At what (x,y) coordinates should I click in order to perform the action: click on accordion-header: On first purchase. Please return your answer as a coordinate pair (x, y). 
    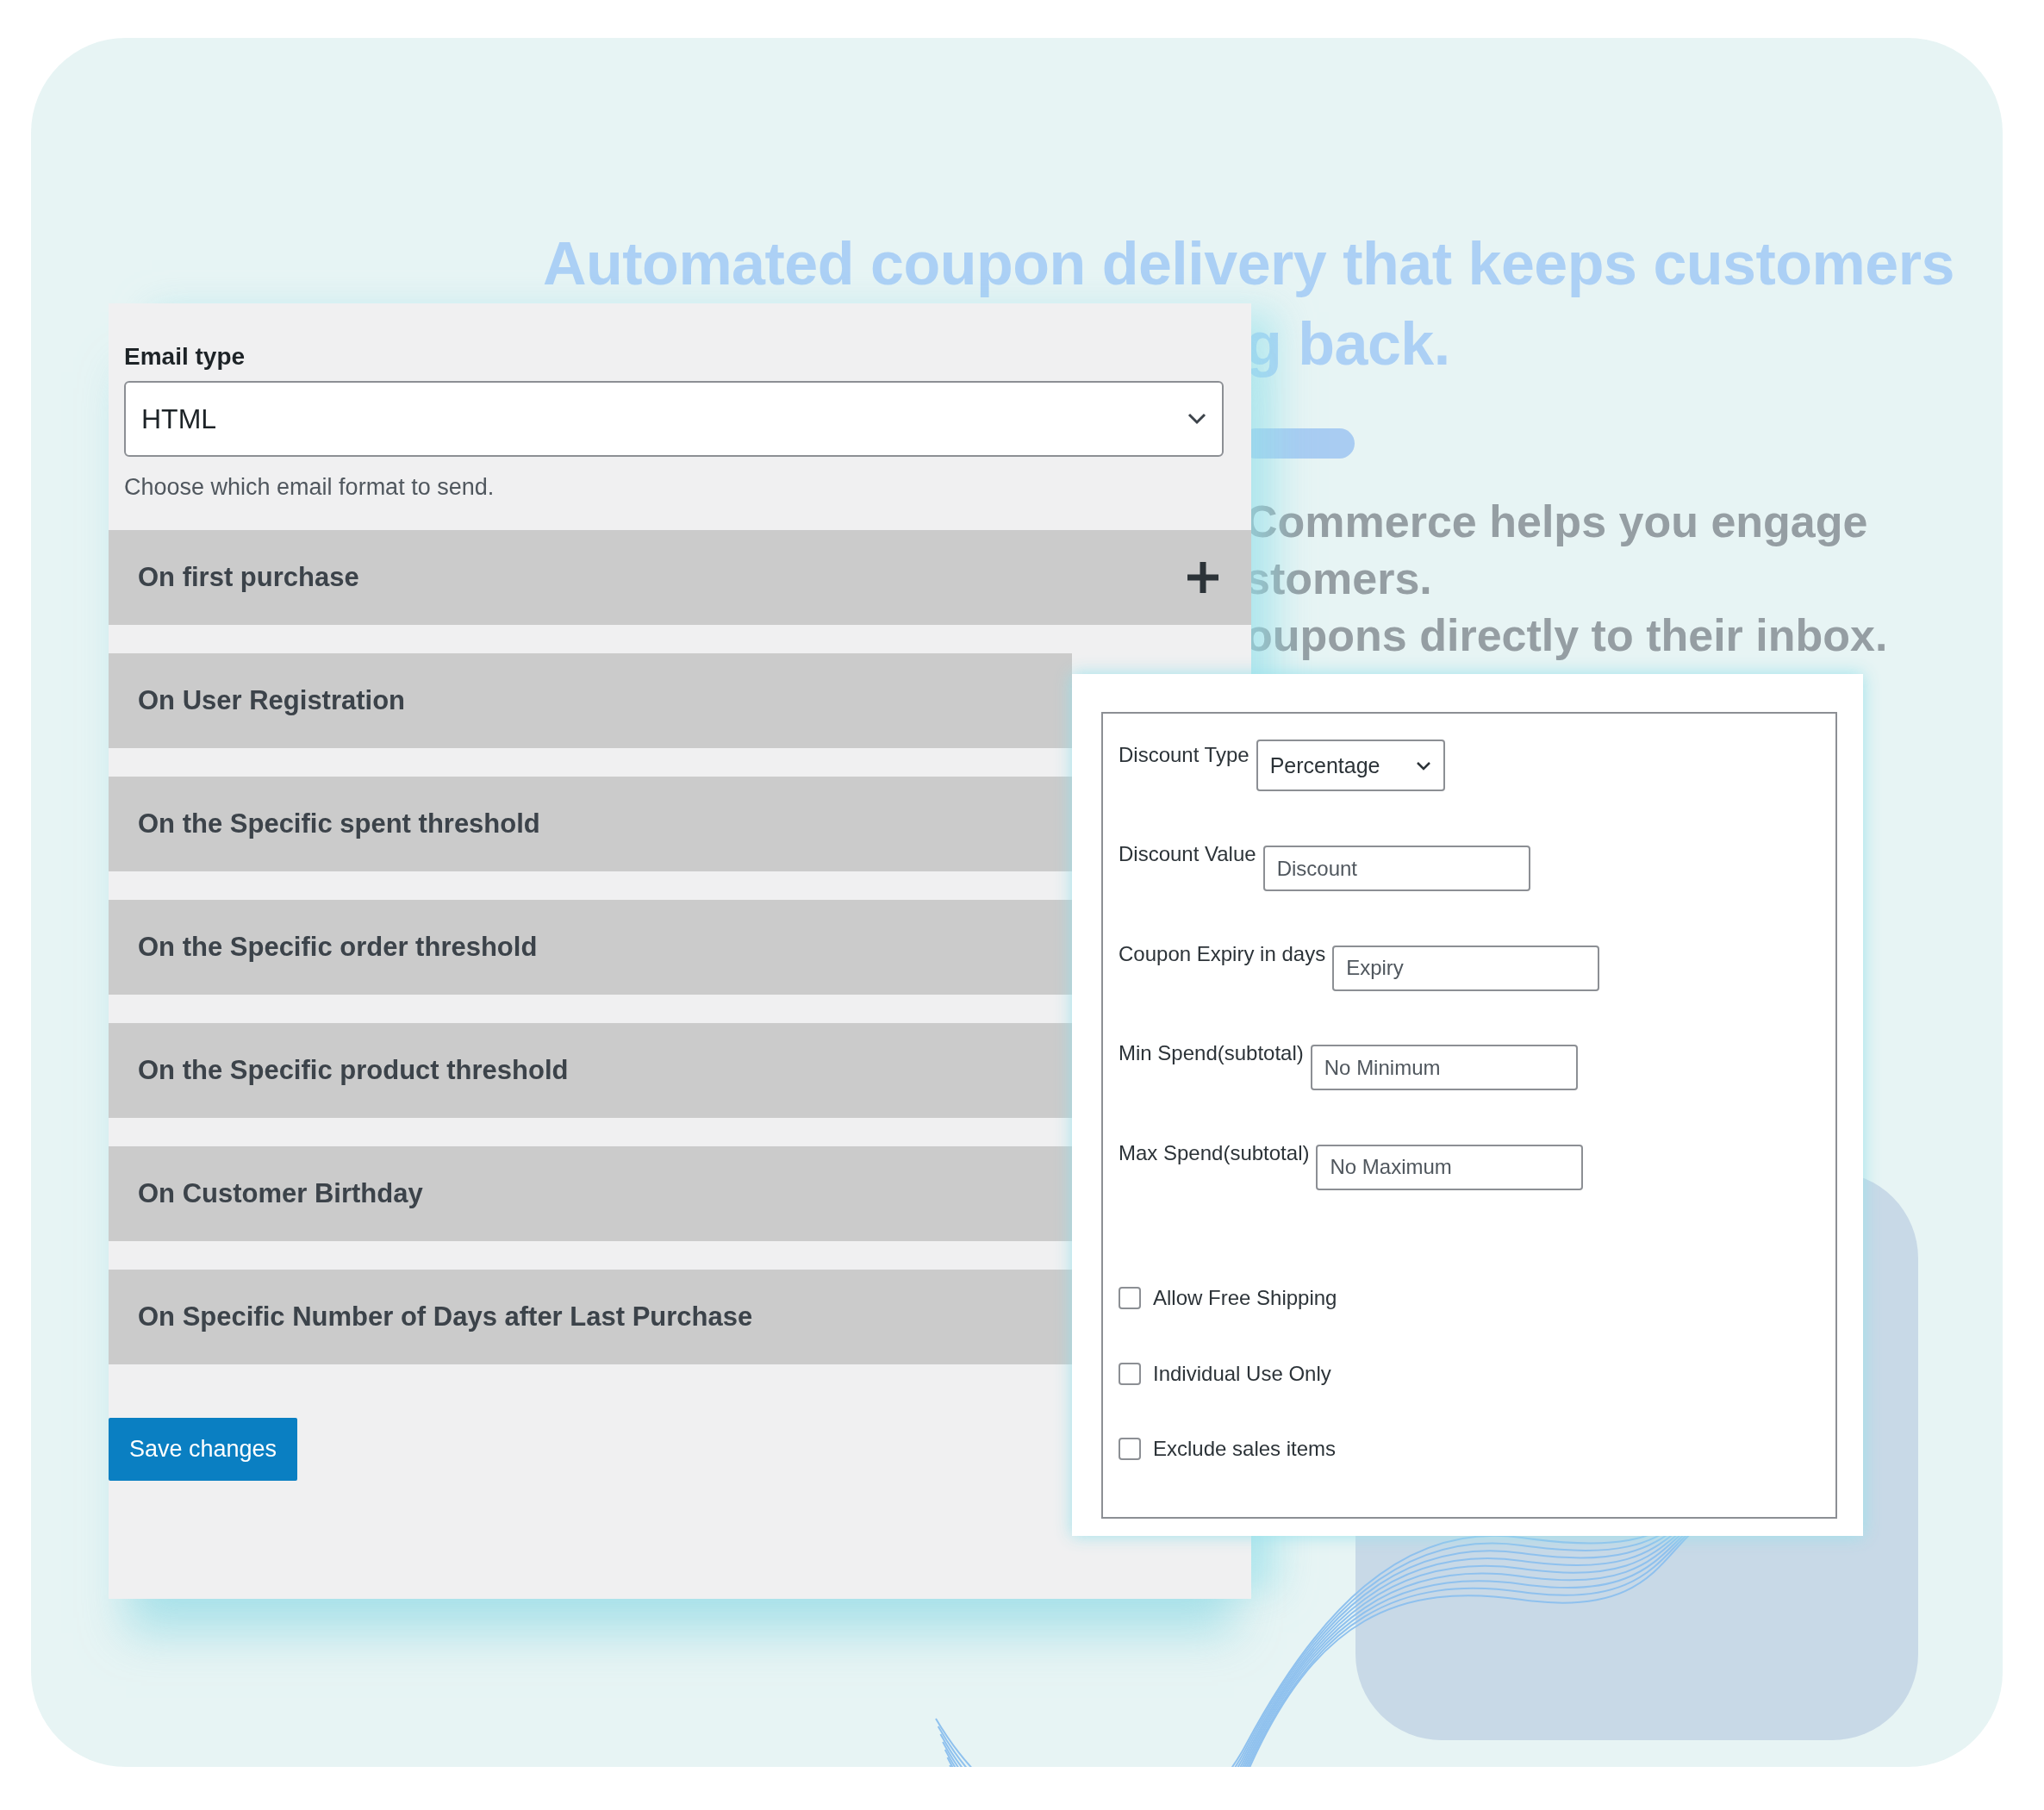
    Looking at the image, I should click on (680, 577).